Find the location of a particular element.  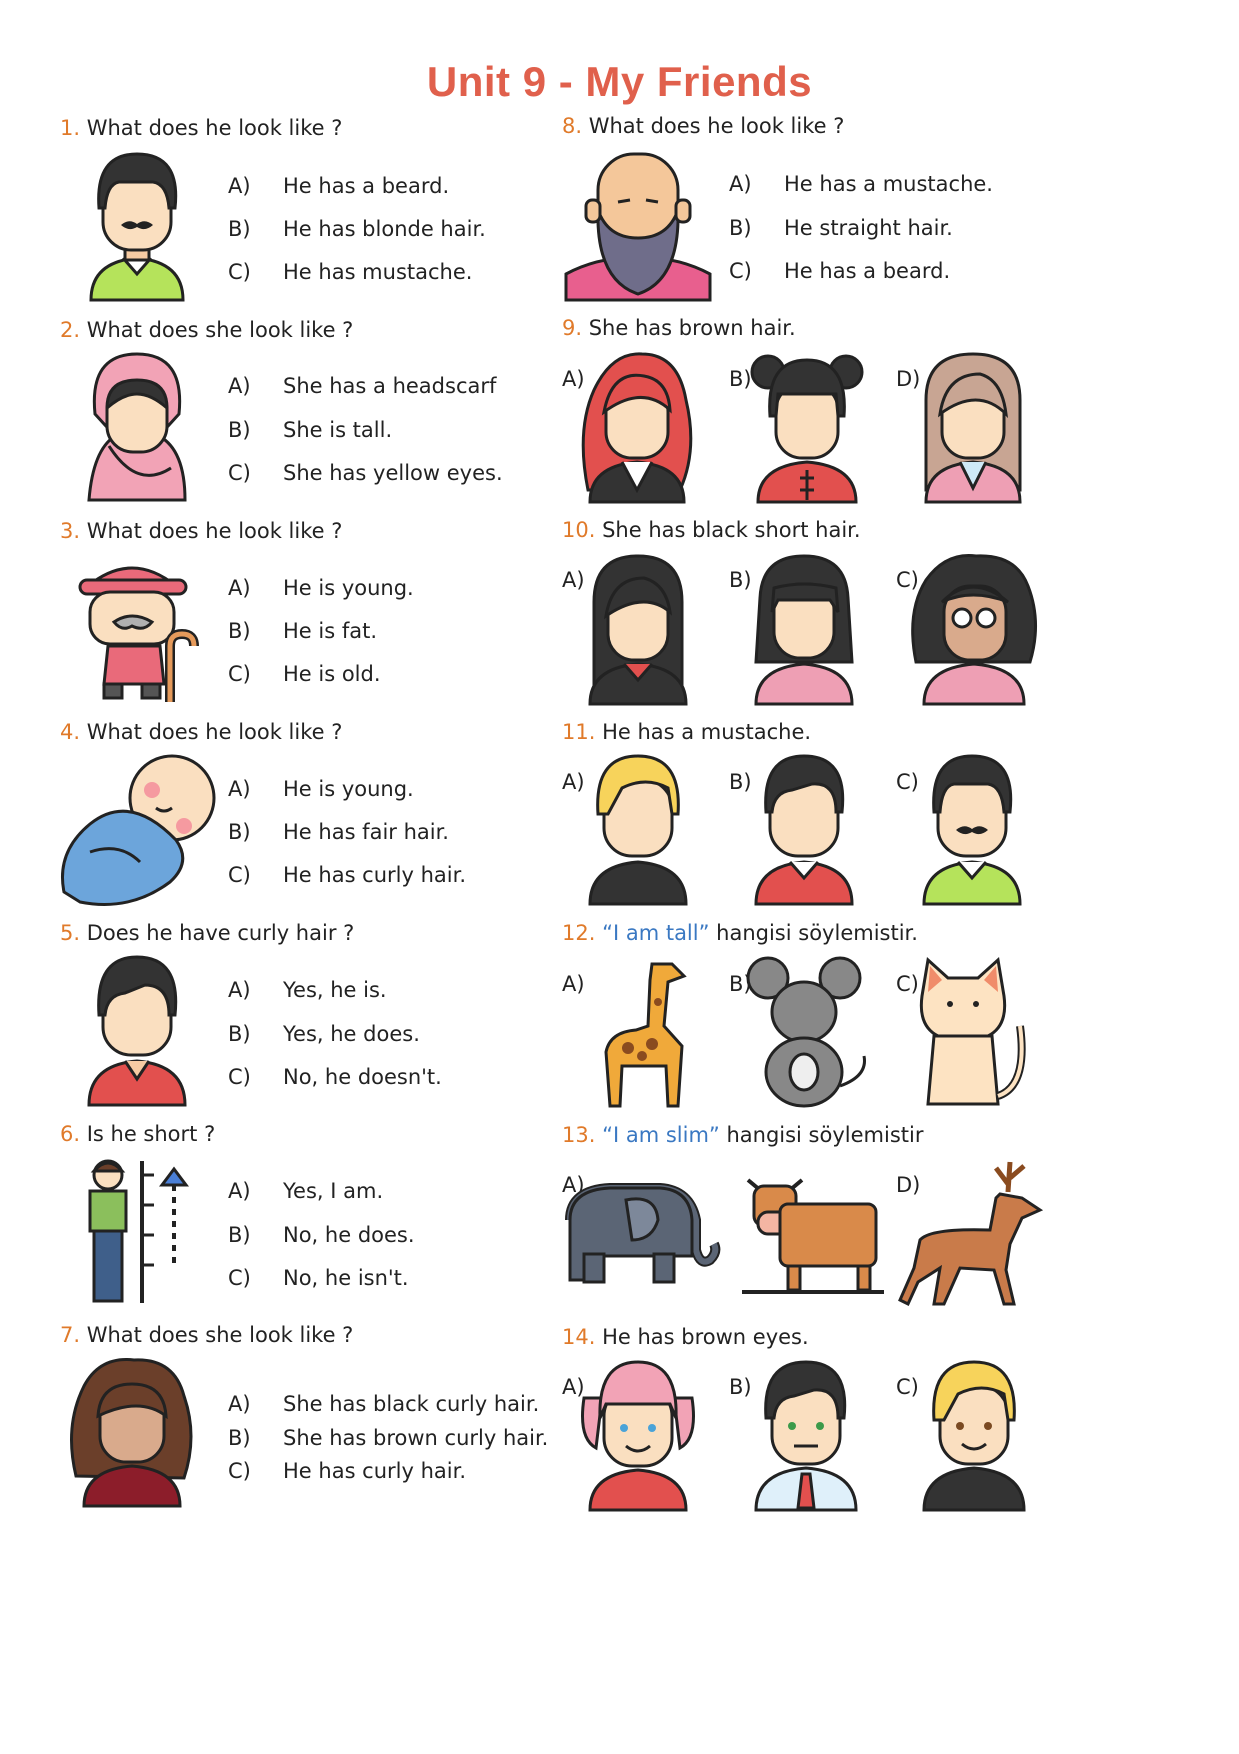

woman-curly-hair-icon is located at coordinates (131, 1433).